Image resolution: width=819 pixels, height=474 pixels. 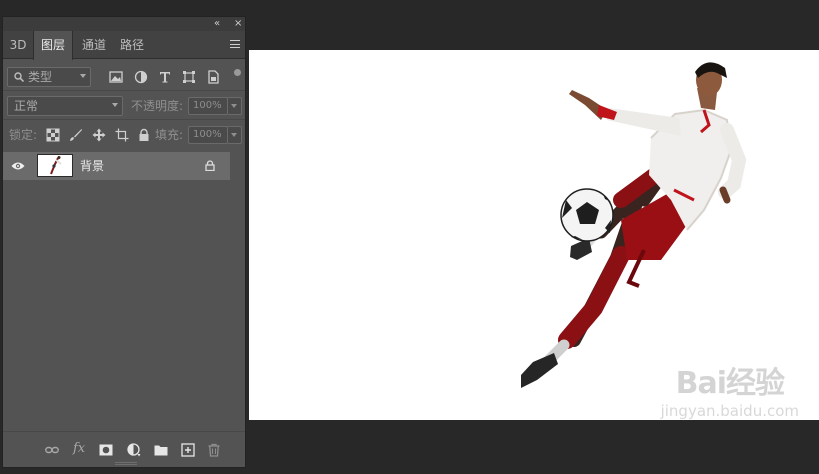 What do you see at coordinates (208, 106) in the screenshot?
I see `opacity-field: 100%` at bounding box center [208, 106].